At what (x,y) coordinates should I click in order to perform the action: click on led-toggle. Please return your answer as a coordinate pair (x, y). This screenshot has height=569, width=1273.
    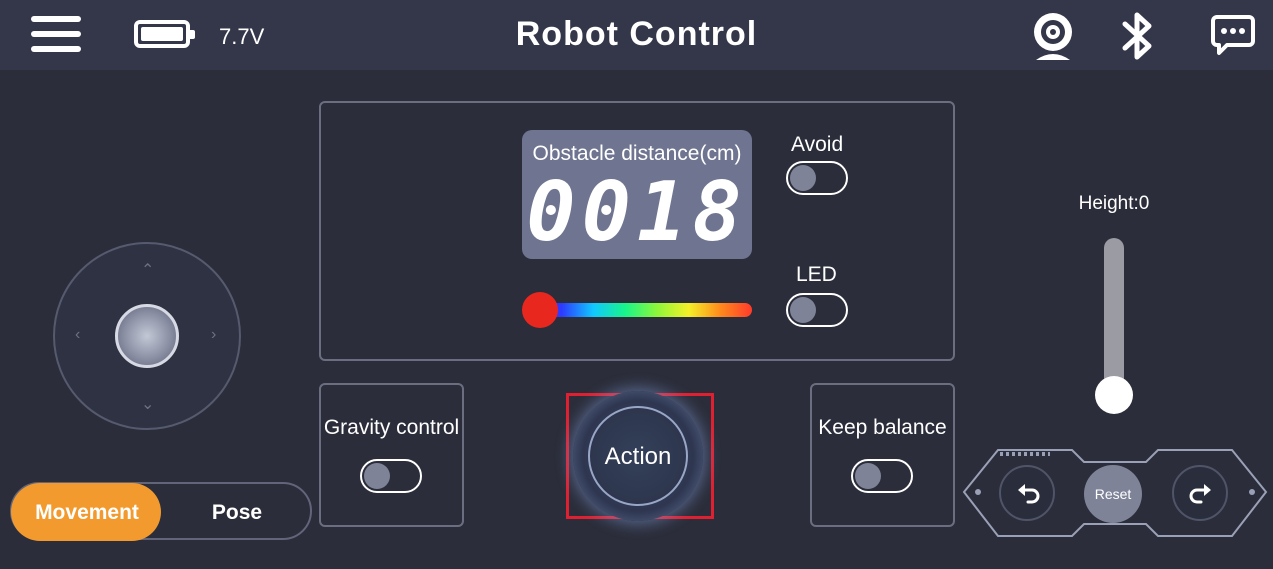
    Looking at the image, I should click on (817, 310).